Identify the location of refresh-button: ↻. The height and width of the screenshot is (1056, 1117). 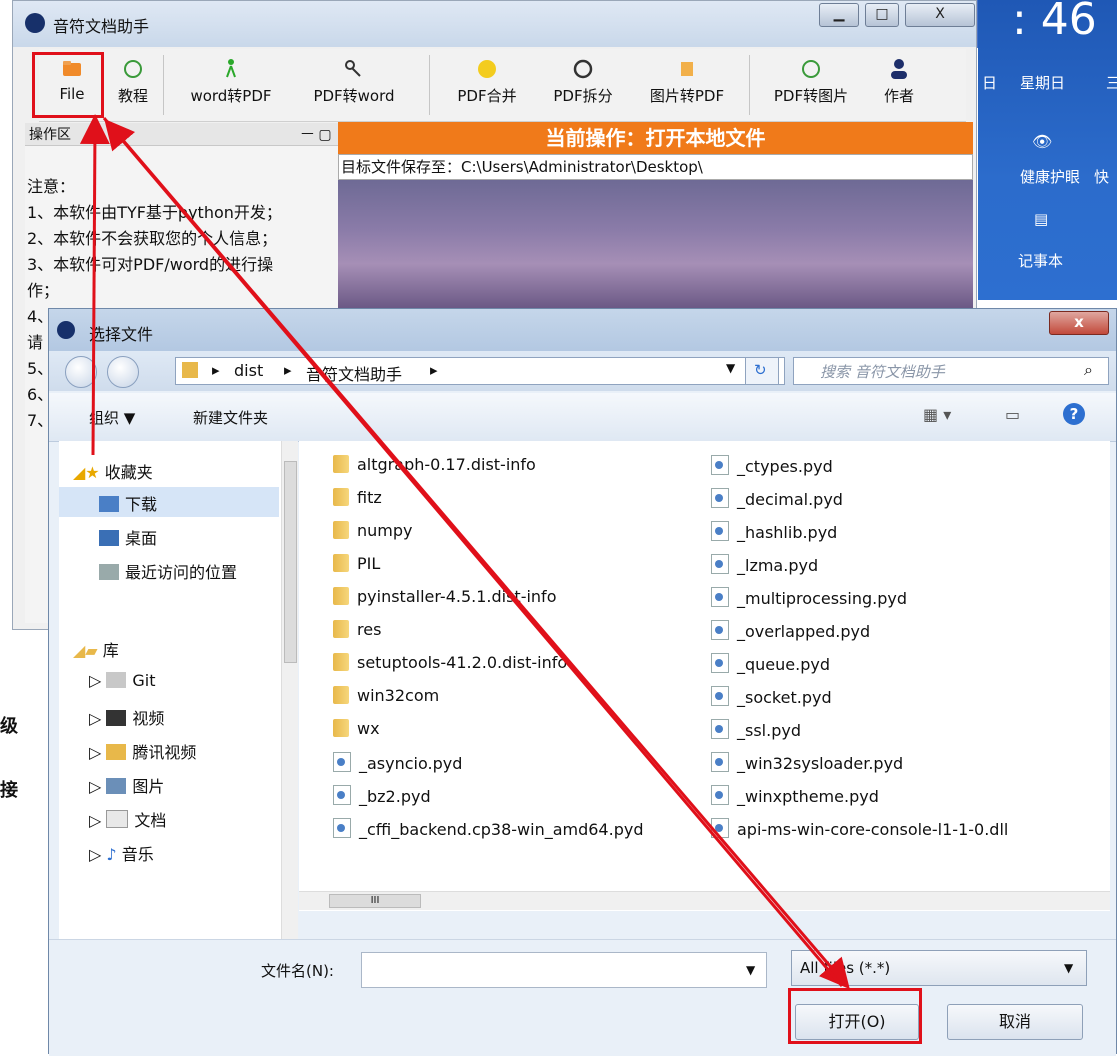
(762, 371).